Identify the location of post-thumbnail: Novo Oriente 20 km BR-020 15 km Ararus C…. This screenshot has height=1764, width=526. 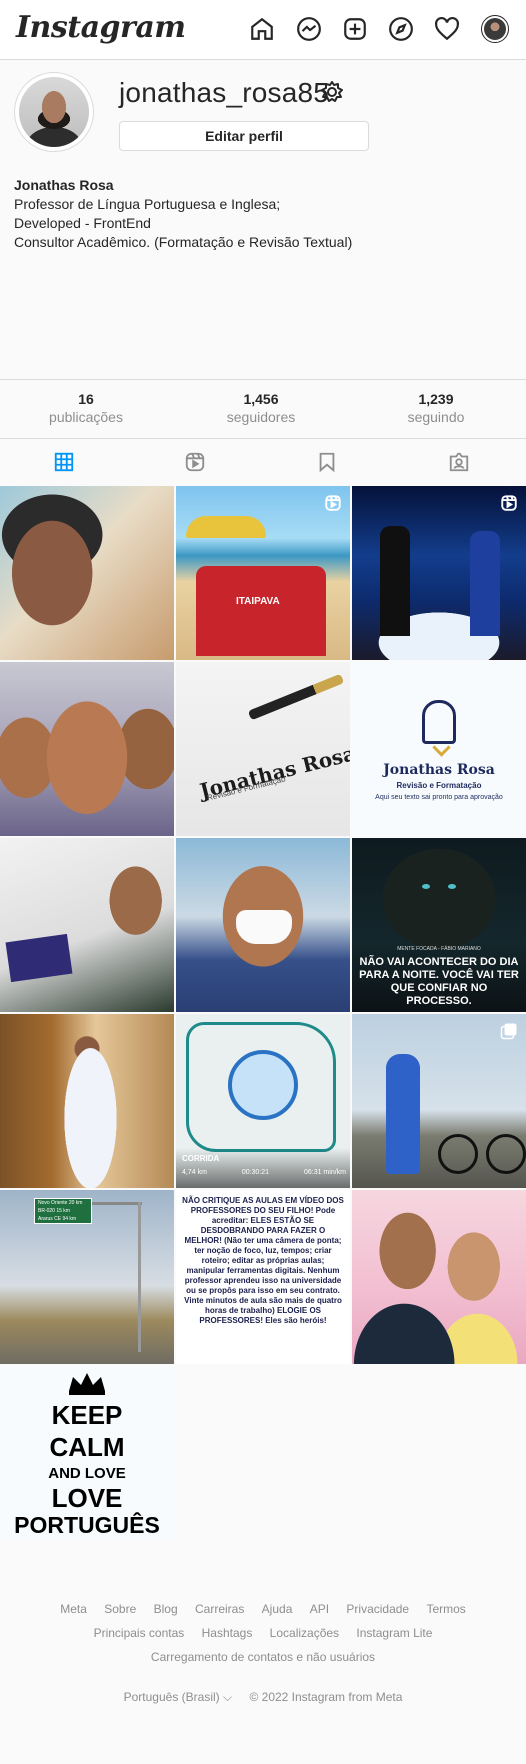
(87, 1277).